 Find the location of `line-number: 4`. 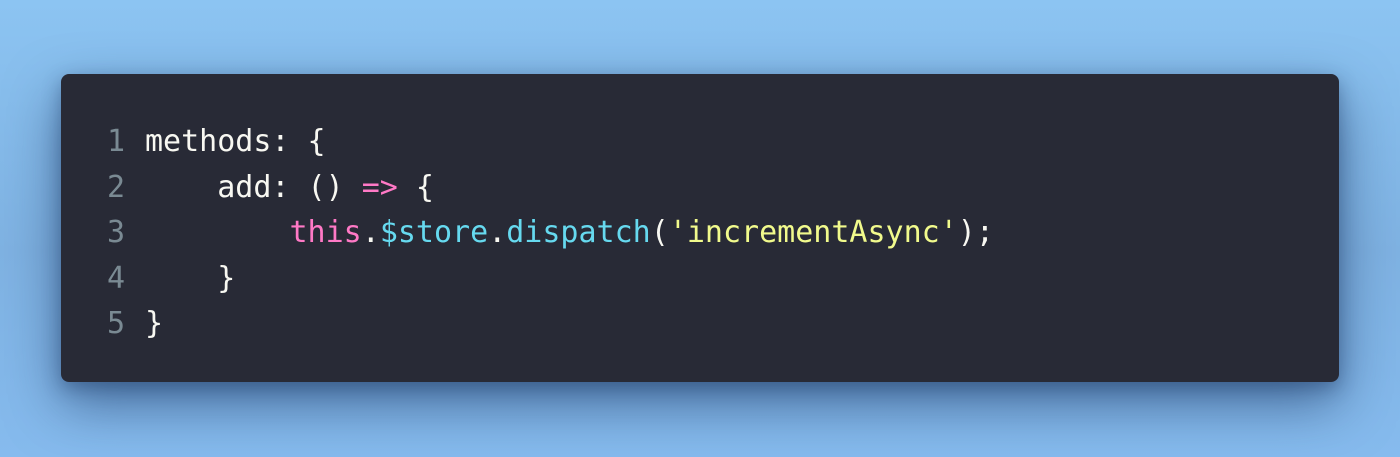

line-number: 4 is located at coordinates (116, 278).